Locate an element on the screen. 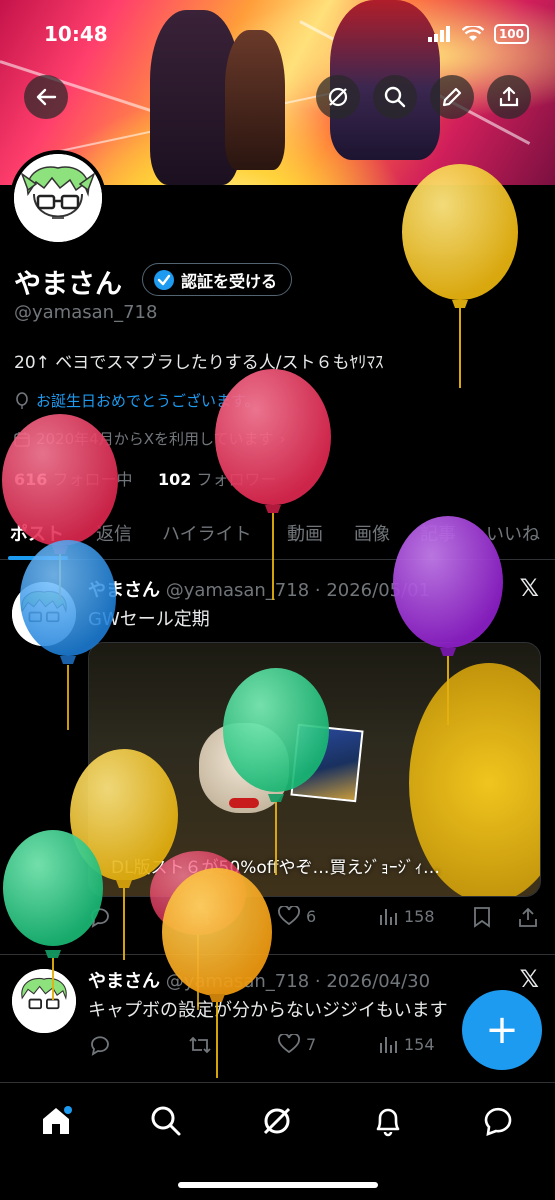 Image resolution: width=555 pixels, height=1200 pixels. compose-post-button: + is located at coordinates (502, 1030).